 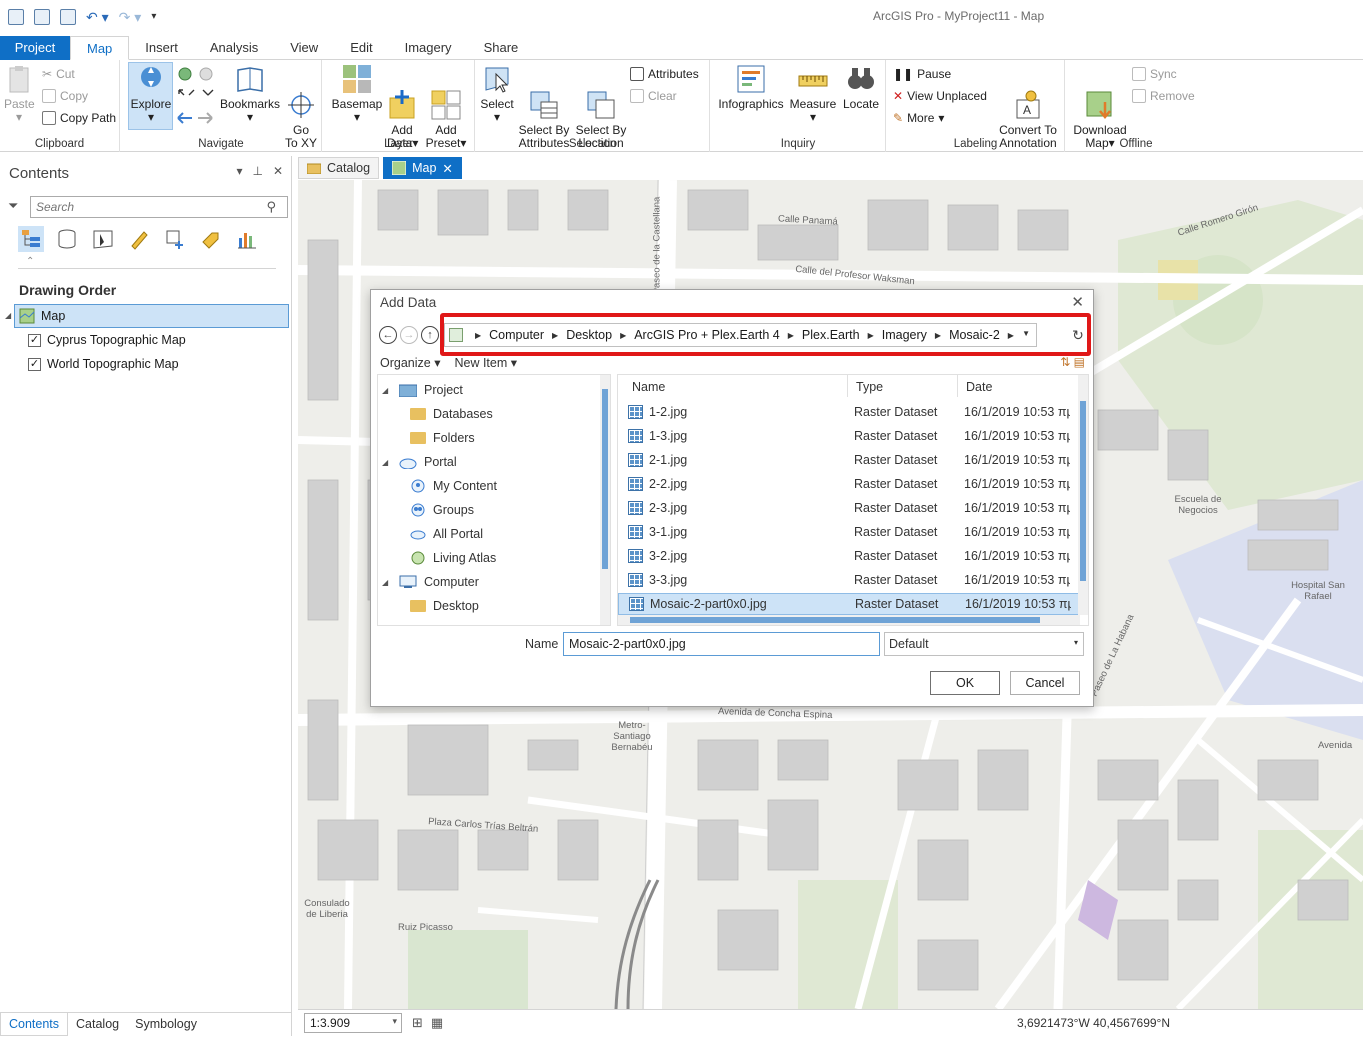 What do you see at coordinates (849, 556) in the screenshot?
I see `file-row: 3-2.jpg Raster Dataset 16/1/2019 10:53 πμ` at bounding box center [849, 556].